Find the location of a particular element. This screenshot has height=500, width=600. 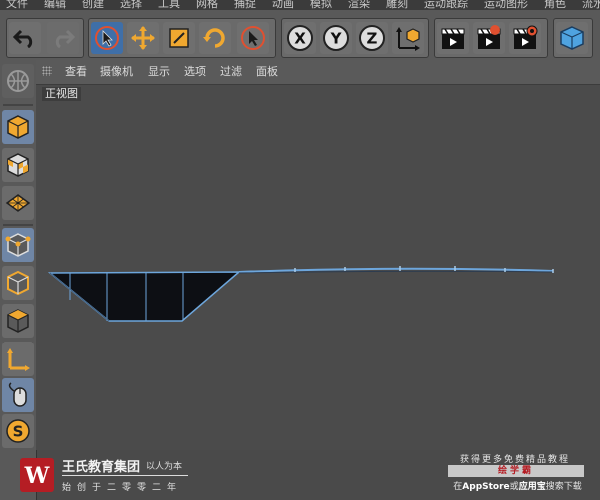

render-view-button is located at coordinates (453, 38).